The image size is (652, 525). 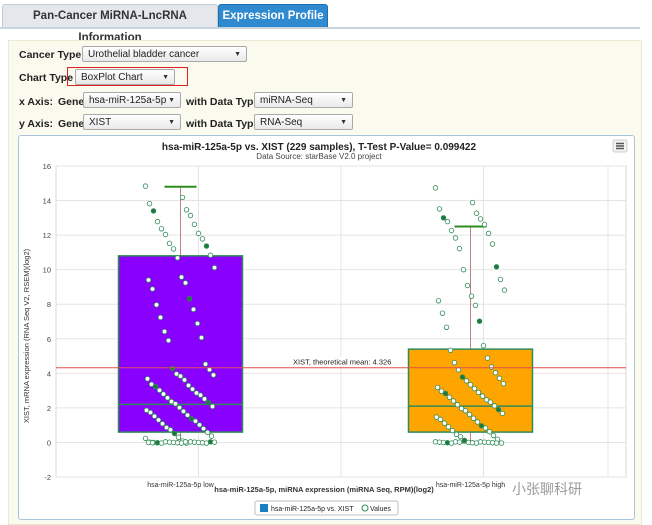 What do you see at coordinates (470, 390) in the screenshot?
I see `box-high` at bounding box center [470, 390].